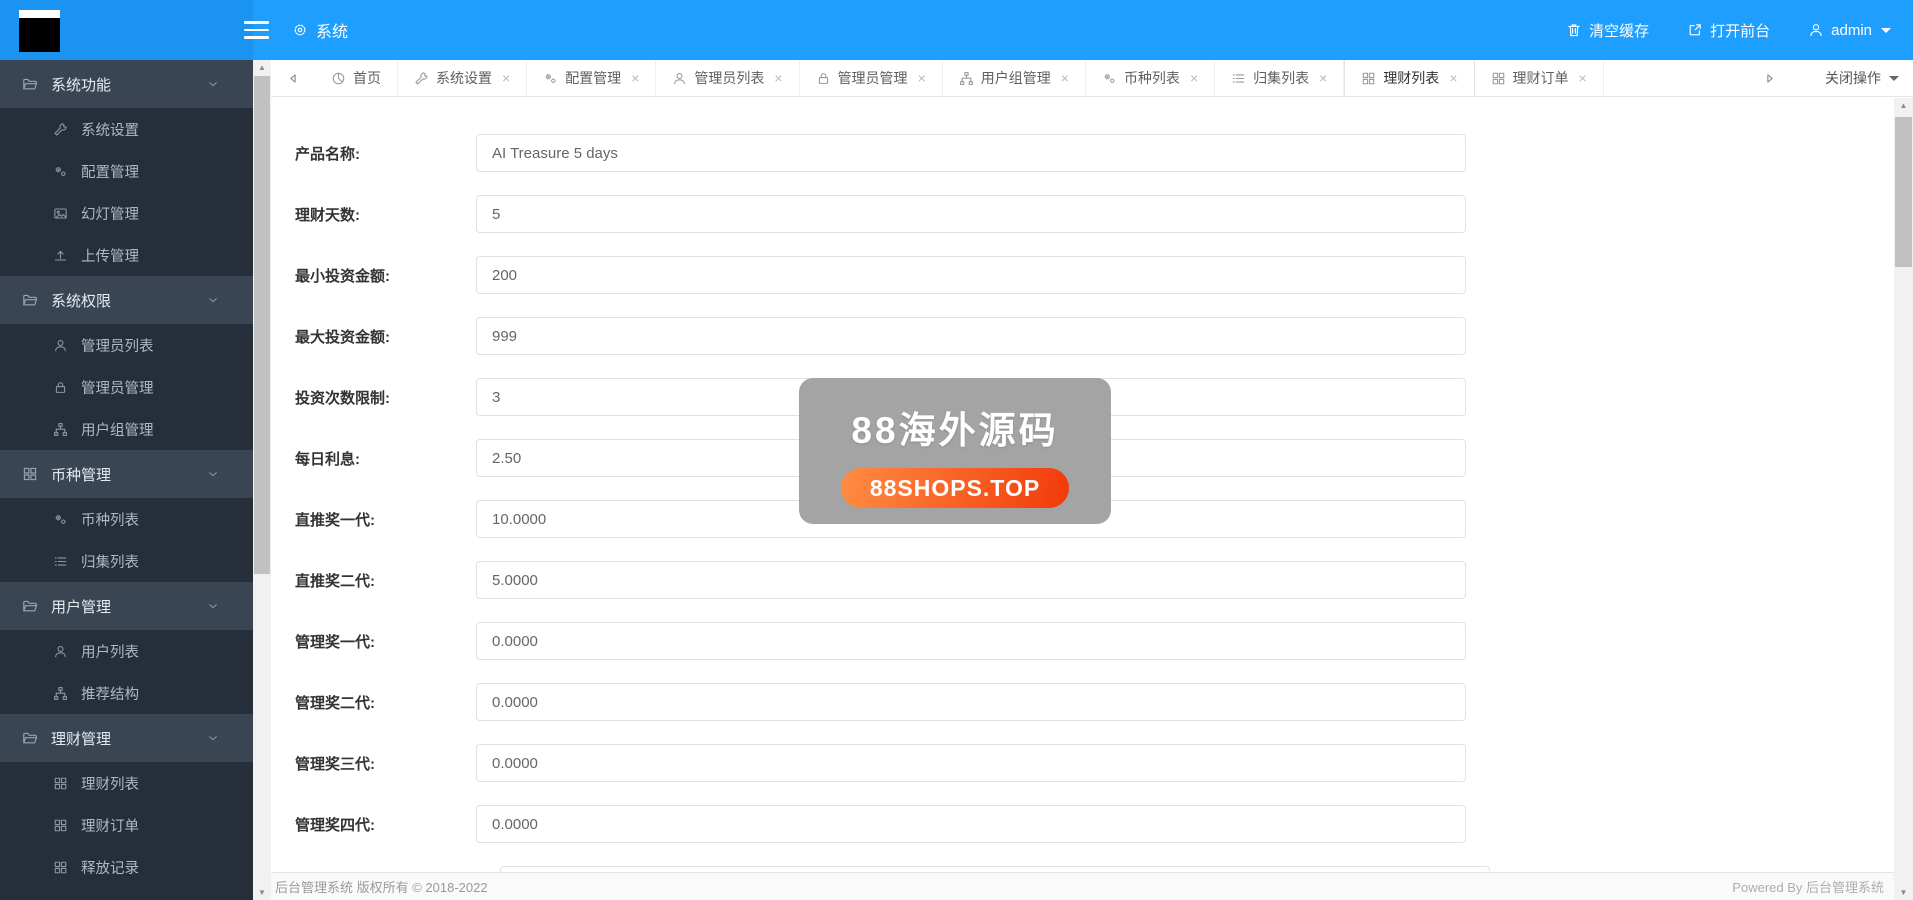  What do you see at coordinates (126, 84) in the screenshot?
I see `sidebar-group-system-functions: 系统功能` at bounding box center [126, 84].